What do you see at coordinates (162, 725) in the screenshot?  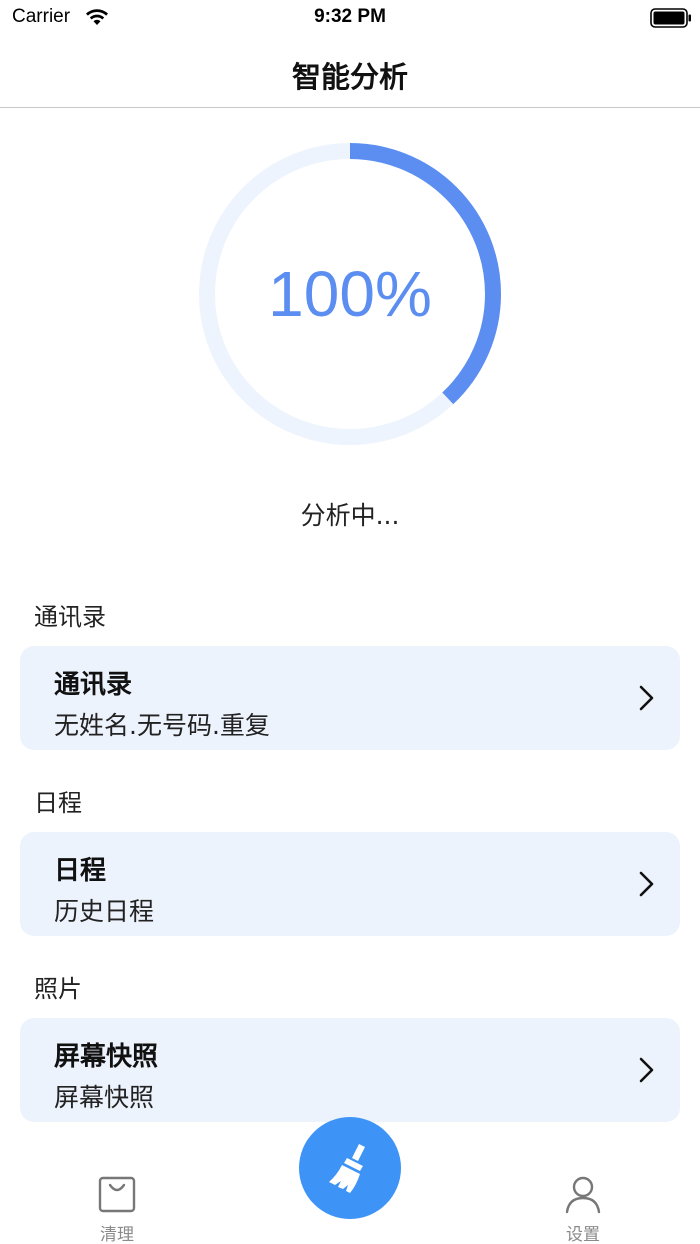 I see `card-subtitle: 无姓名.无号码.重复` at bounding box center [162, 725].